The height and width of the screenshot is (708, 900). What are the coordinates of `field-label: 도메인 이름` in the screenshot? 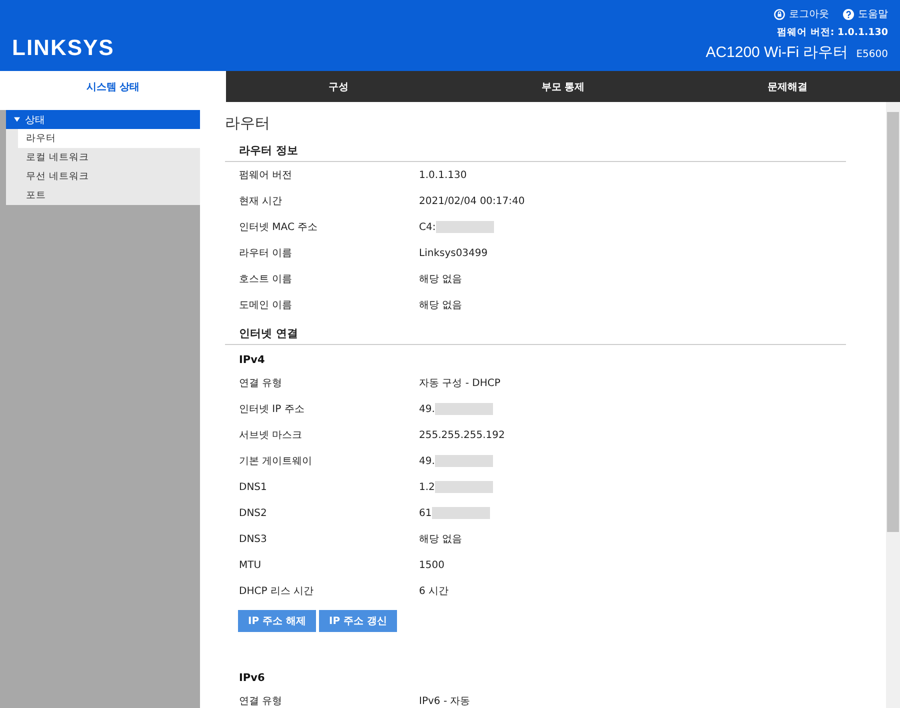 It's located at (266, 305).